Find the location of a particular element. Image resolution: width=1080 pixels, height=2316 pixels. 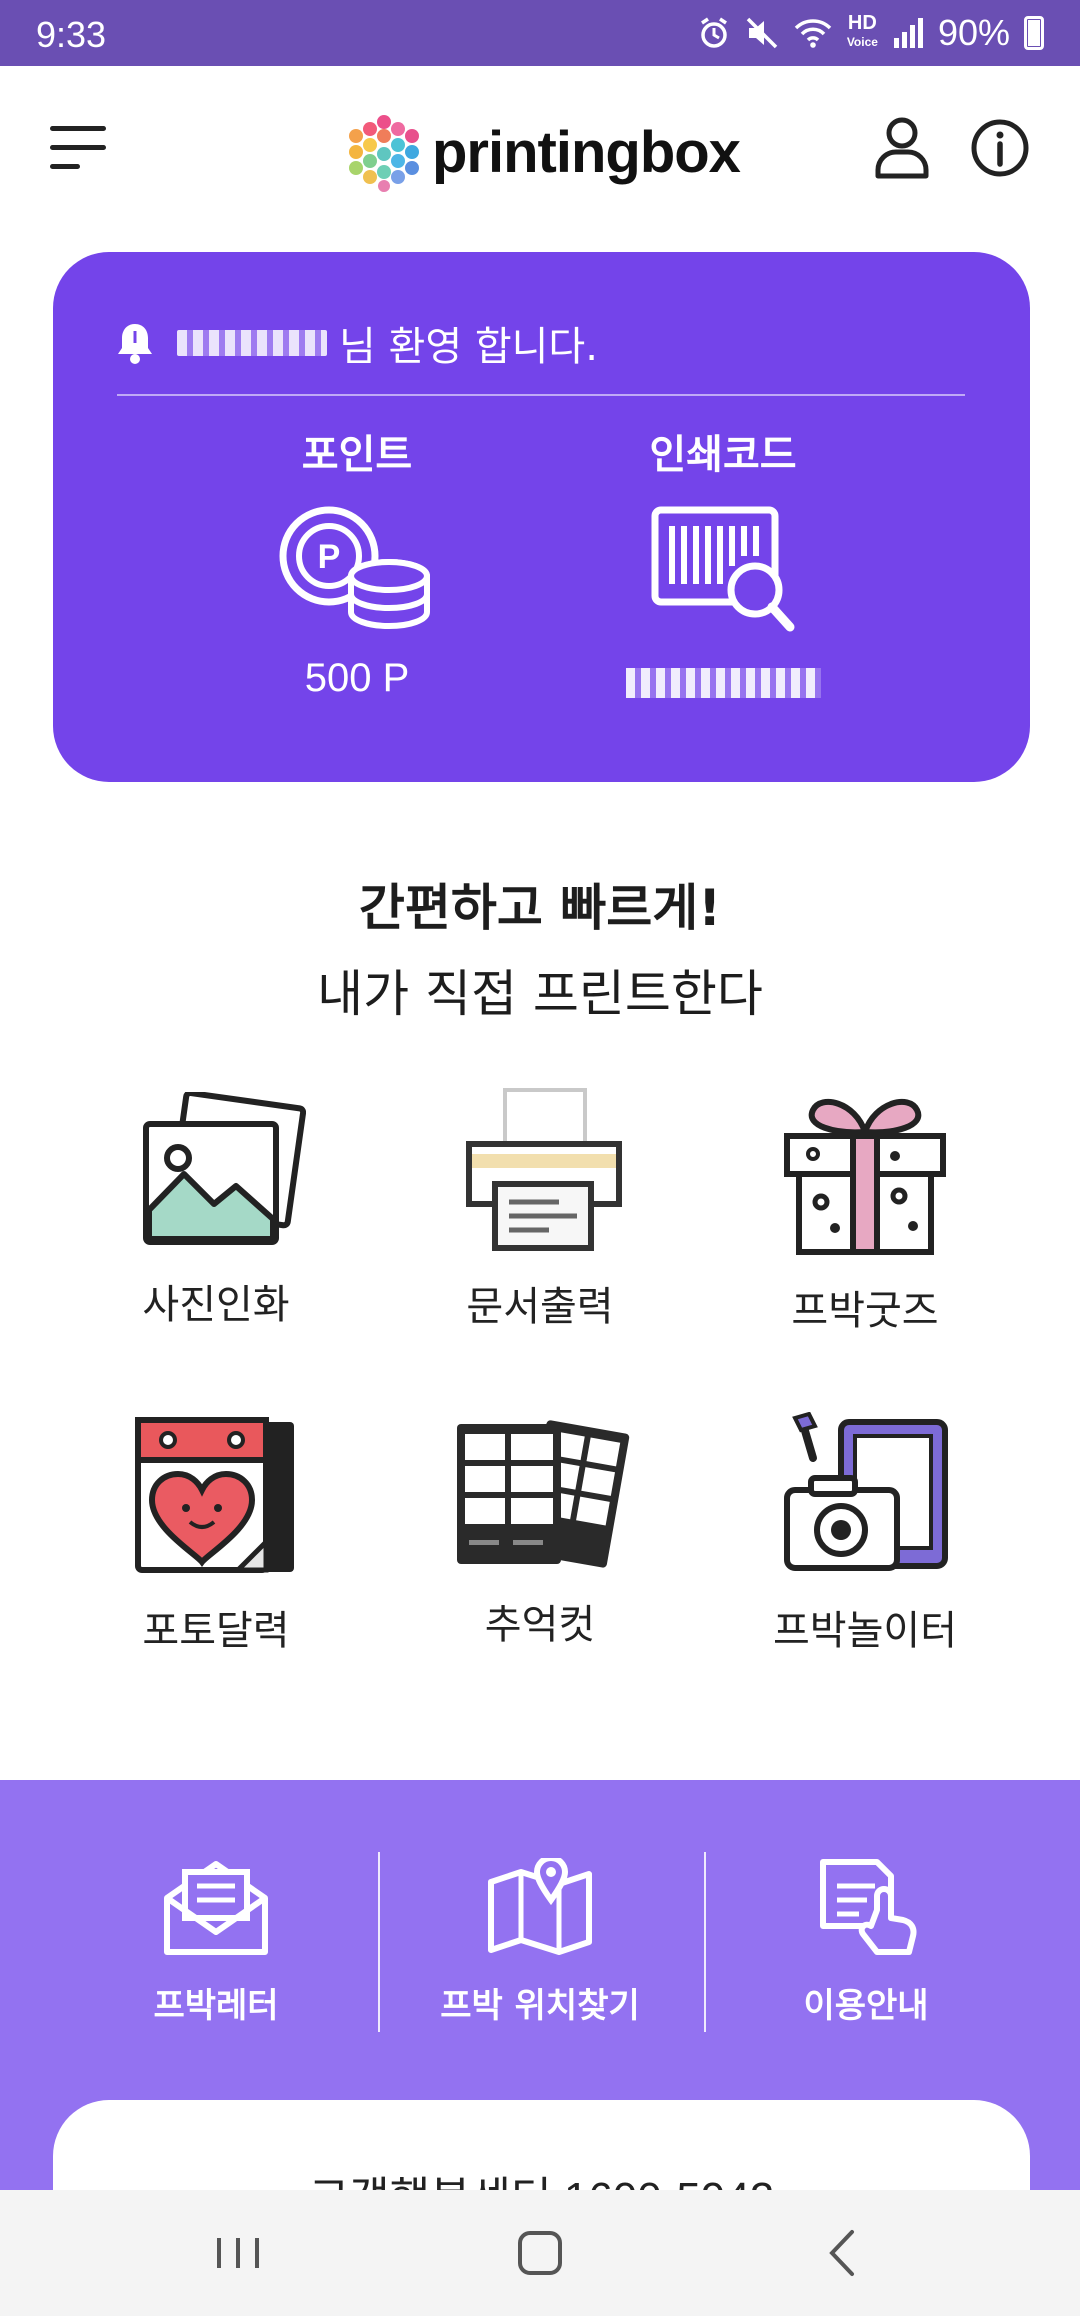

status-icons: HD Voice 90% is located at coordinates (870, 33).